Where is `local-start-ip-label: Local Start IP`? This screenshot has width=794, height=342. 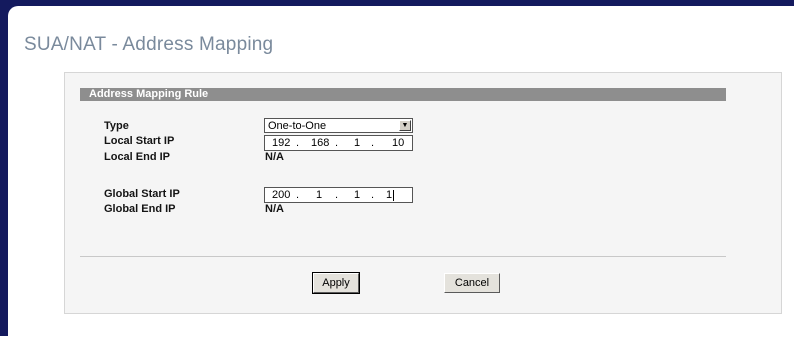 local-start-ip-label: Local Start IP is located at coordinates (139, 141).